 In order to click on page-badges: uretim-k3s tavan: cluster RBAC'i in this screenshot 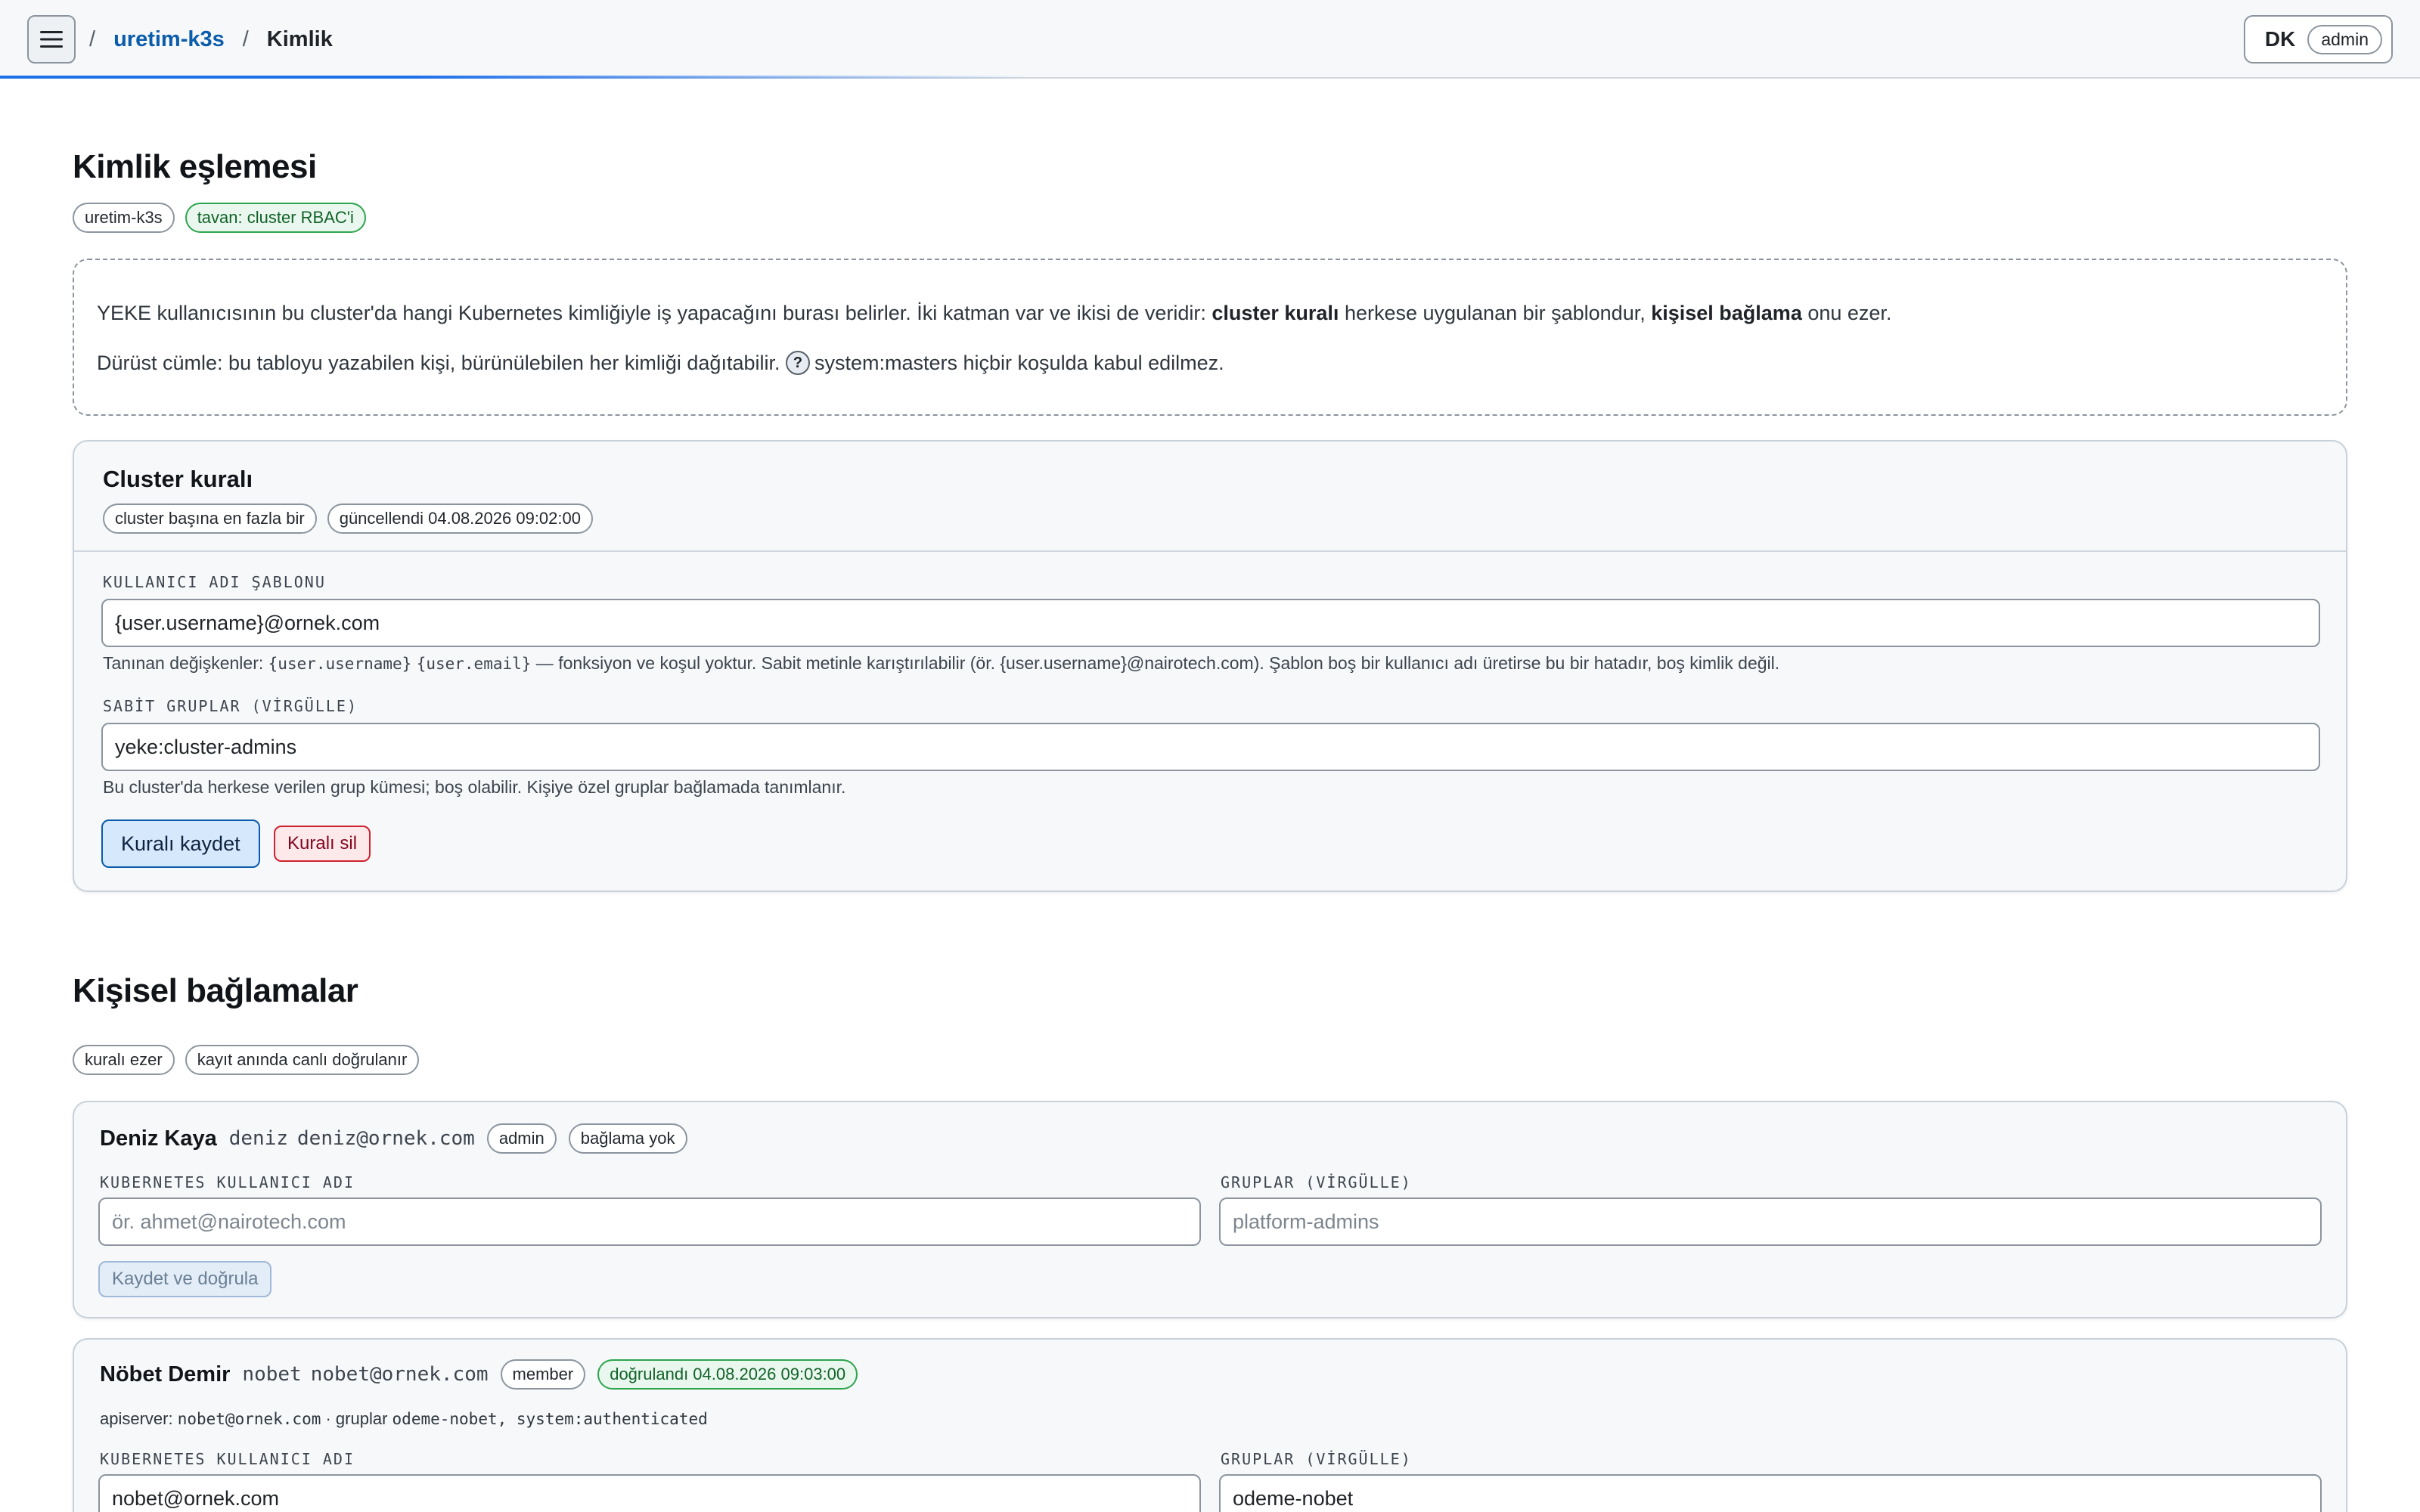, I will do `click(219, 218)`.